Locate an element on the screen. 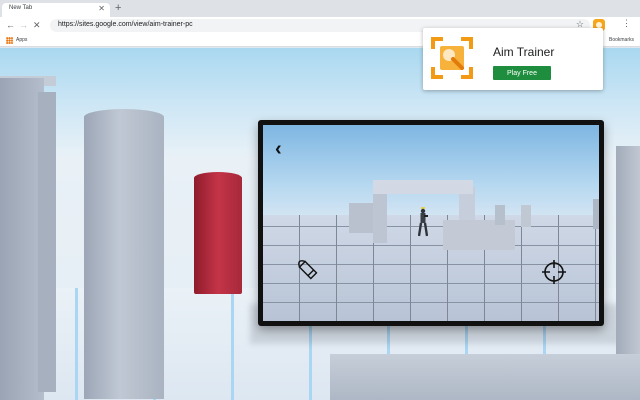 This screenshot has height=400, width=640. back-button: ← is located at coordinates (10, 25).